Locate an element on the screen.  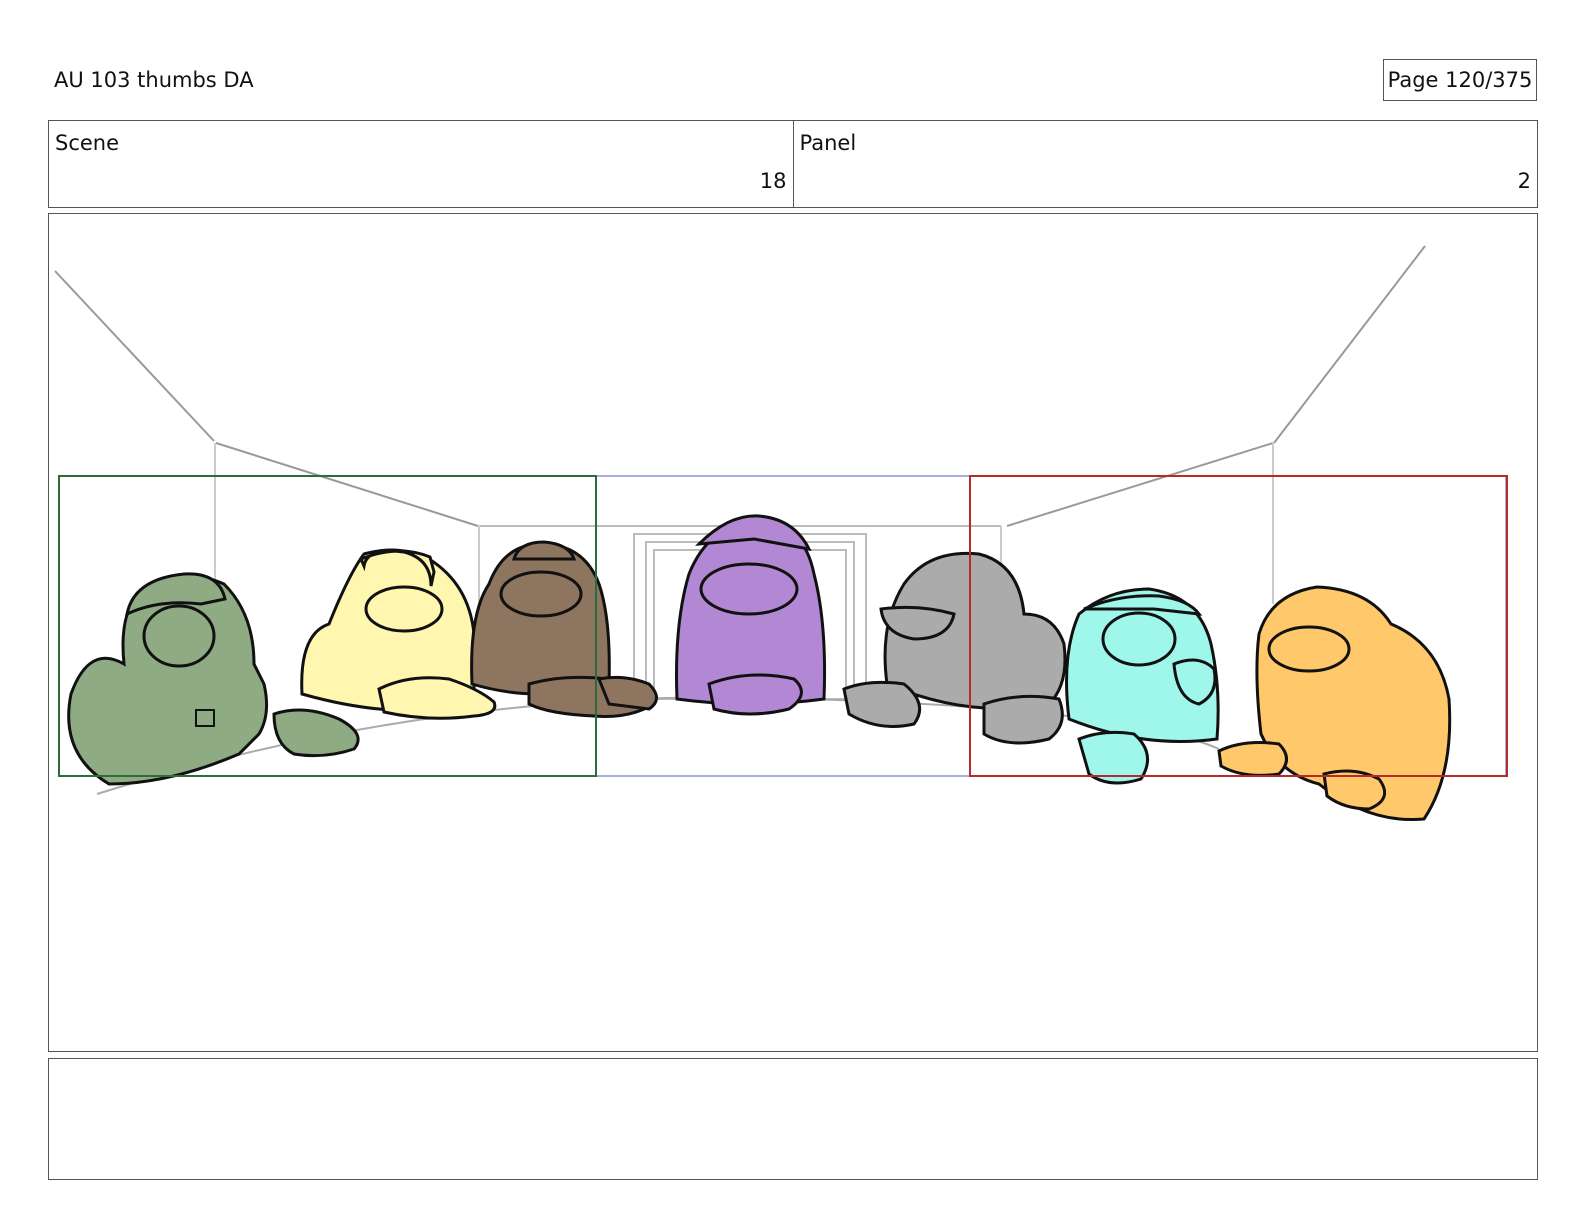
scene-value: 18 is located at coordinates (773, 181).